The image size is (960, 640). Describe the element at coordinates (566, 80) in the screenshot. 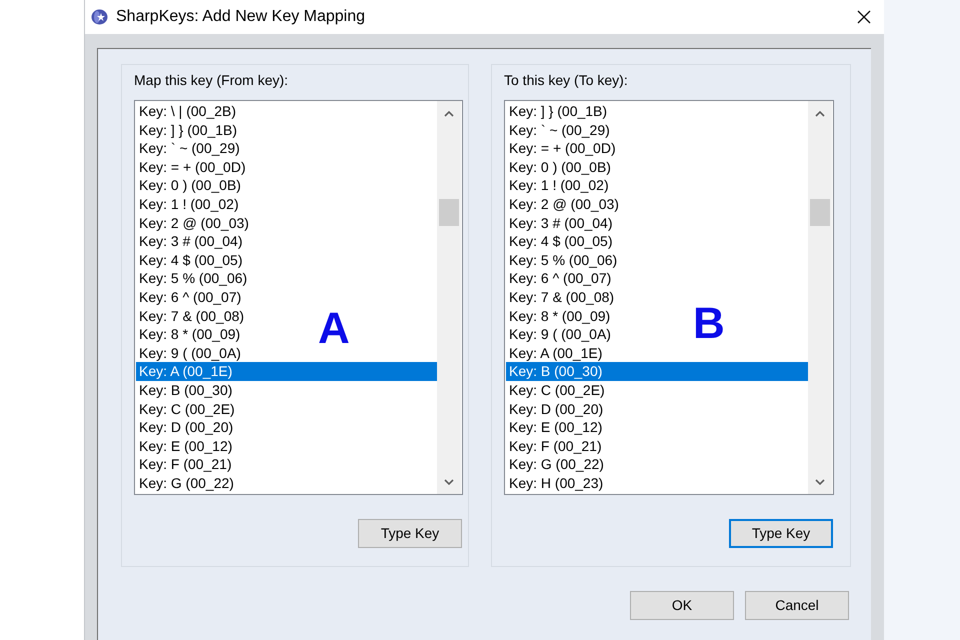

I see `group-label: To this key (To key):` at that location.